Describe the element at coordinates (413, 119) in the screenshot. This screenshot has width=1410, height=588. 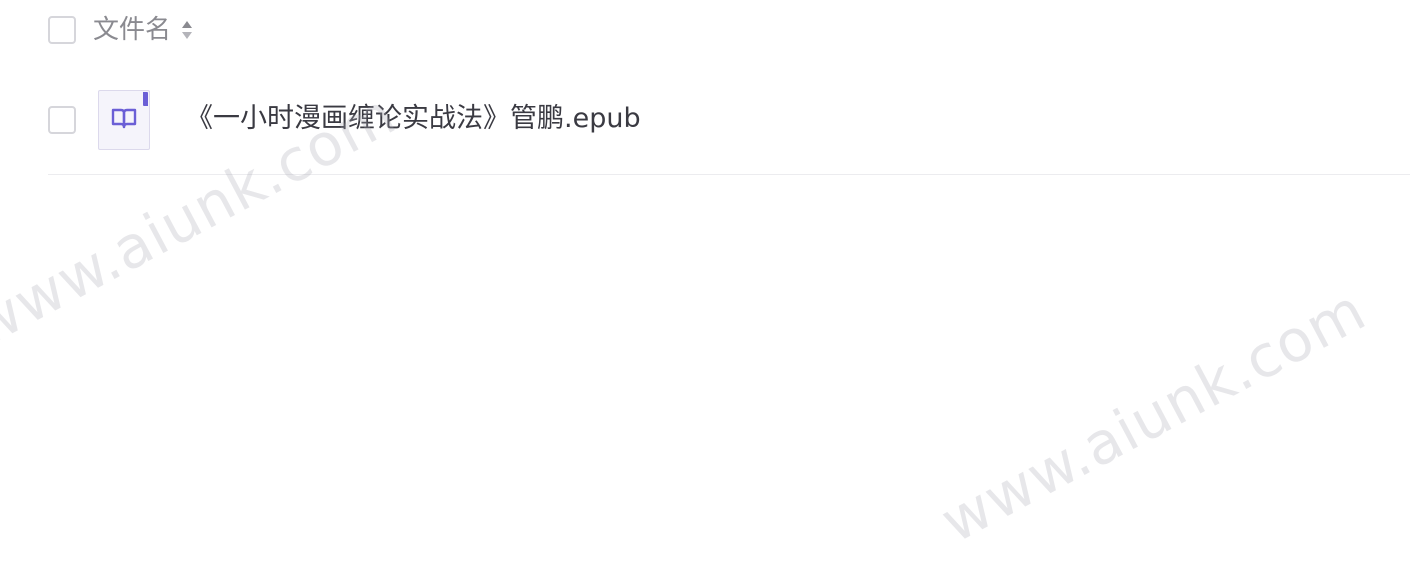
I see `file-name-link: 《一小时漫画缠论实战法》管鹏.epub` at that location.